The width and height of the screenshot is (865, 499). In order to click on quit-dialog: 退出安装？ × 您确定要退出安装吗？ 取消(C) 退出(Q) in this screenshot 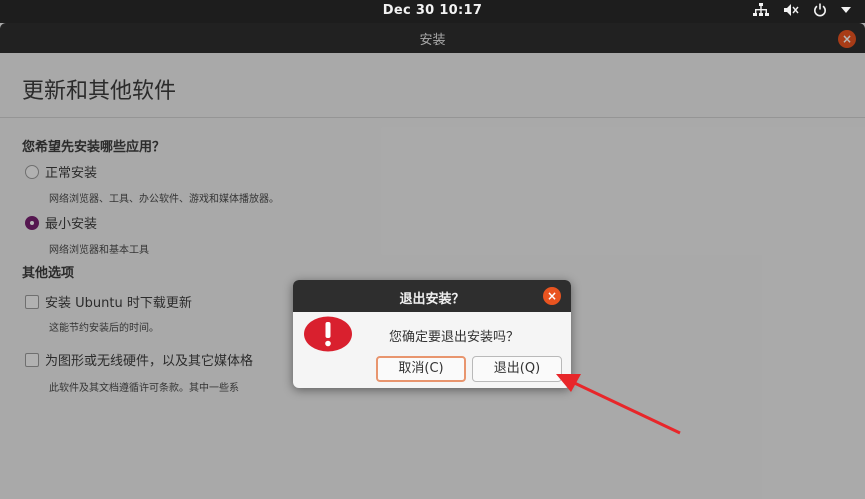, I will do `click(432, 334)`.